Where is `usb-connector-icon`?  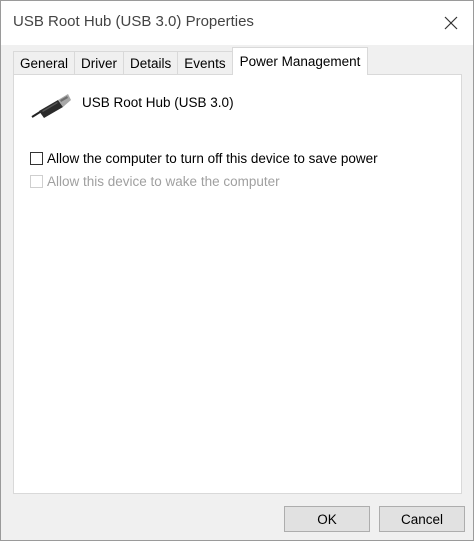
usb-connector-icon is located at coordinates (51, 106).